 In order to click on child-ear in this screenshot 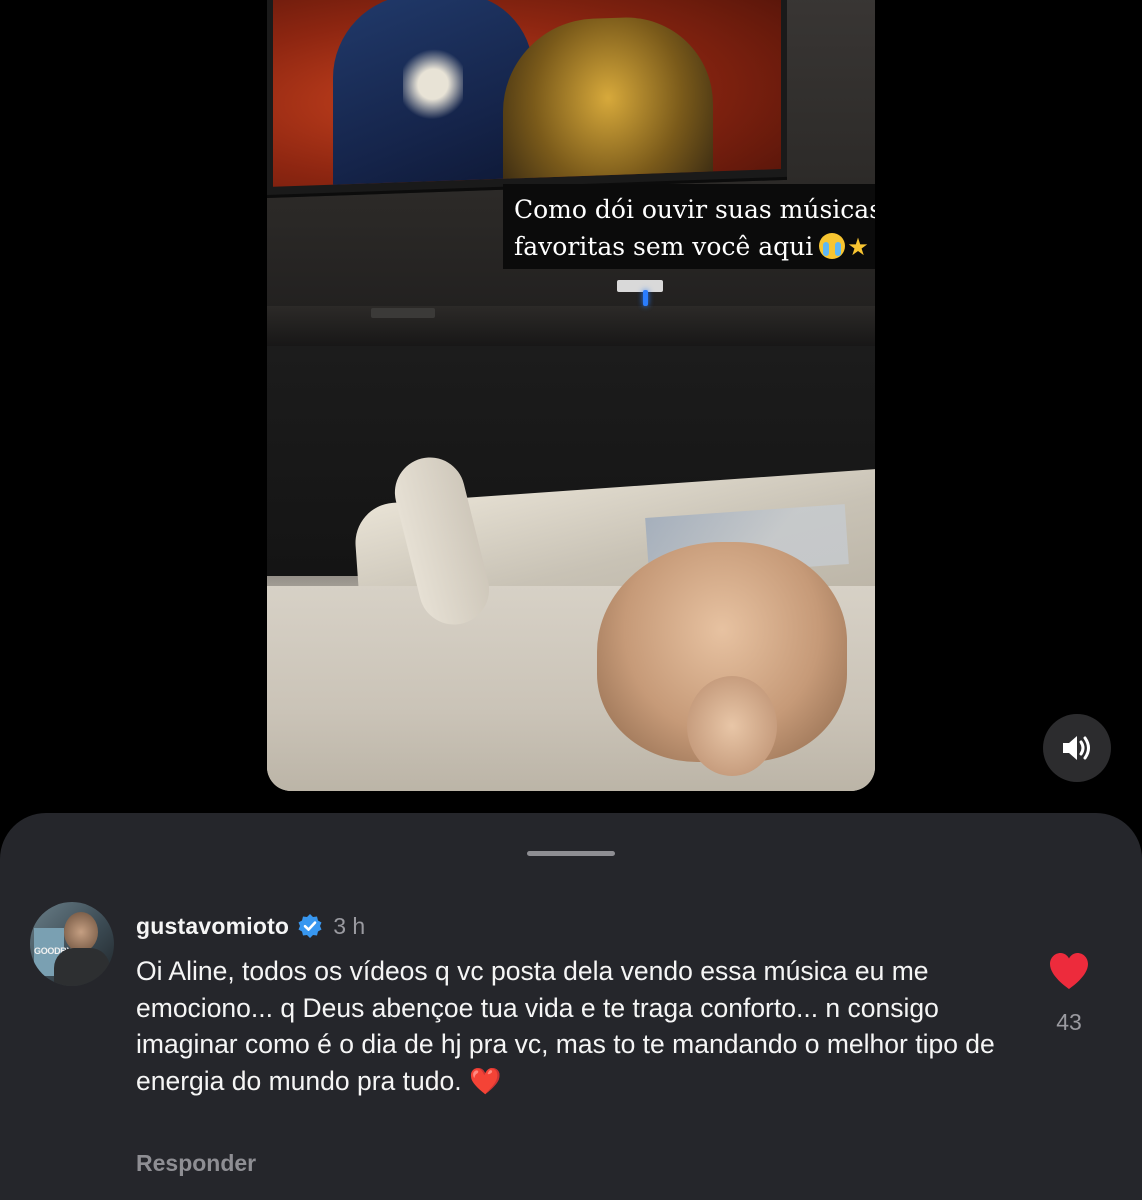, I will do `click(732, 726)`.